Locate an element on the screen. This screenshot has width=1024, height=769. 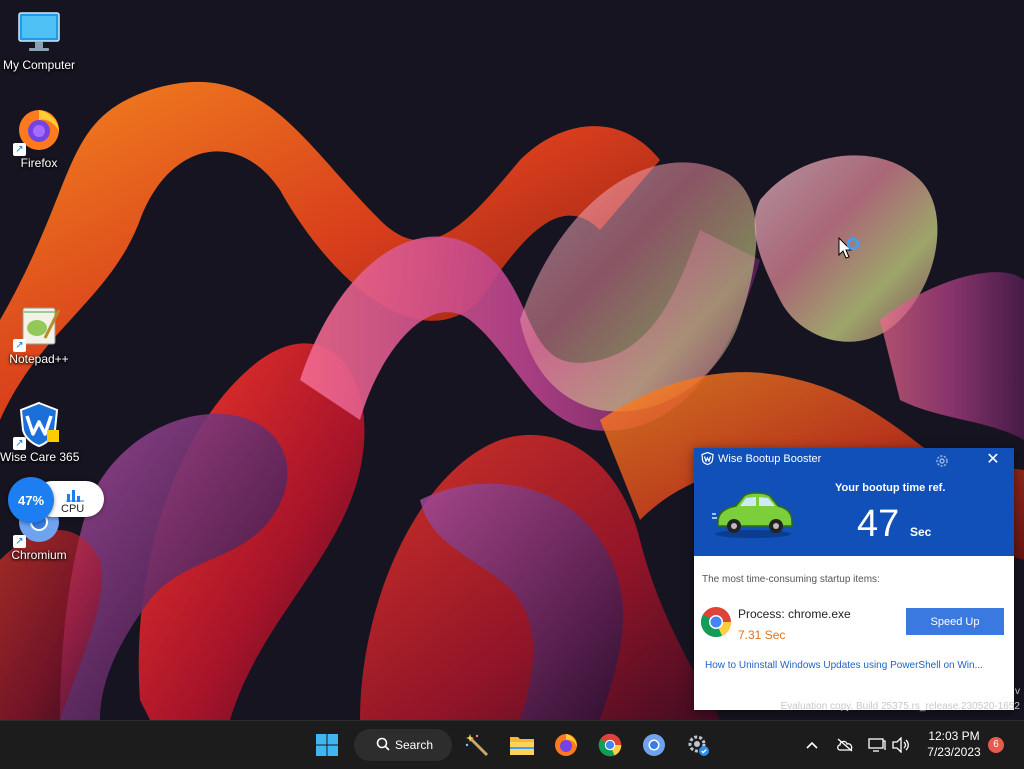
cpu-usage-widget: CPU 47% is located at coordinates (56, 500).